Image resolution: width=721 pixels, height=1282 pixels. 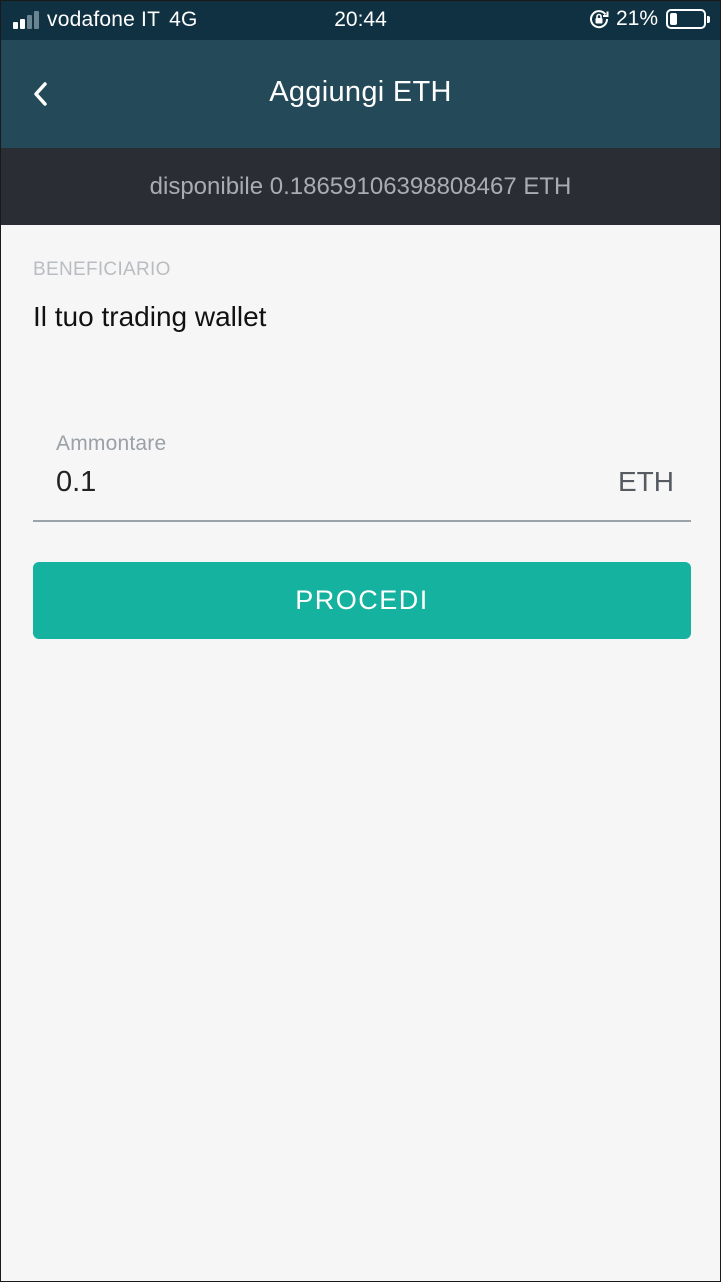 I want to click on proceed-button: PROCEDI, so click(x=362, y=600).